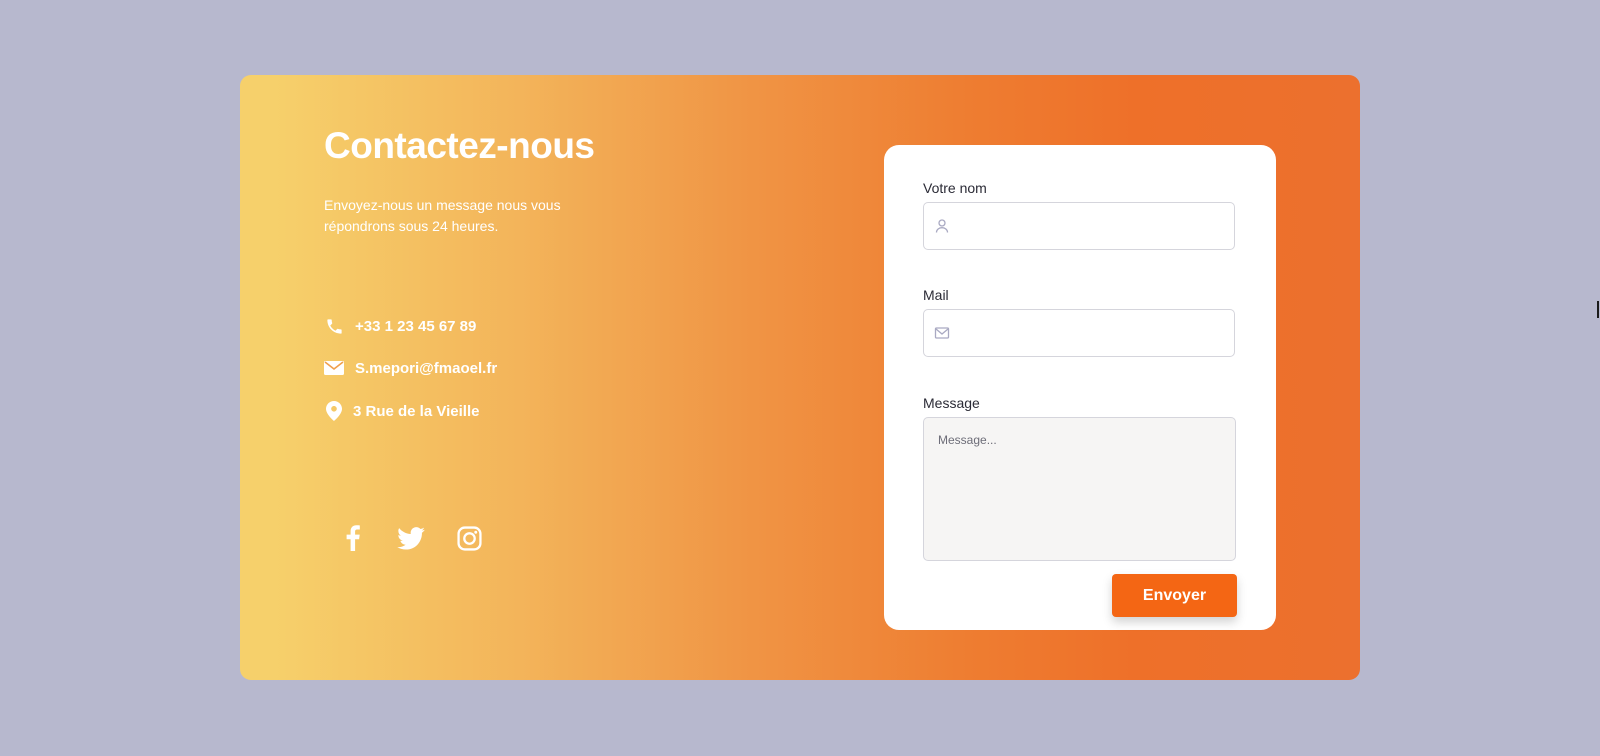  Describe the element at coordinates (1095, 334) in the screenshot. I see `mail-input` at that location.